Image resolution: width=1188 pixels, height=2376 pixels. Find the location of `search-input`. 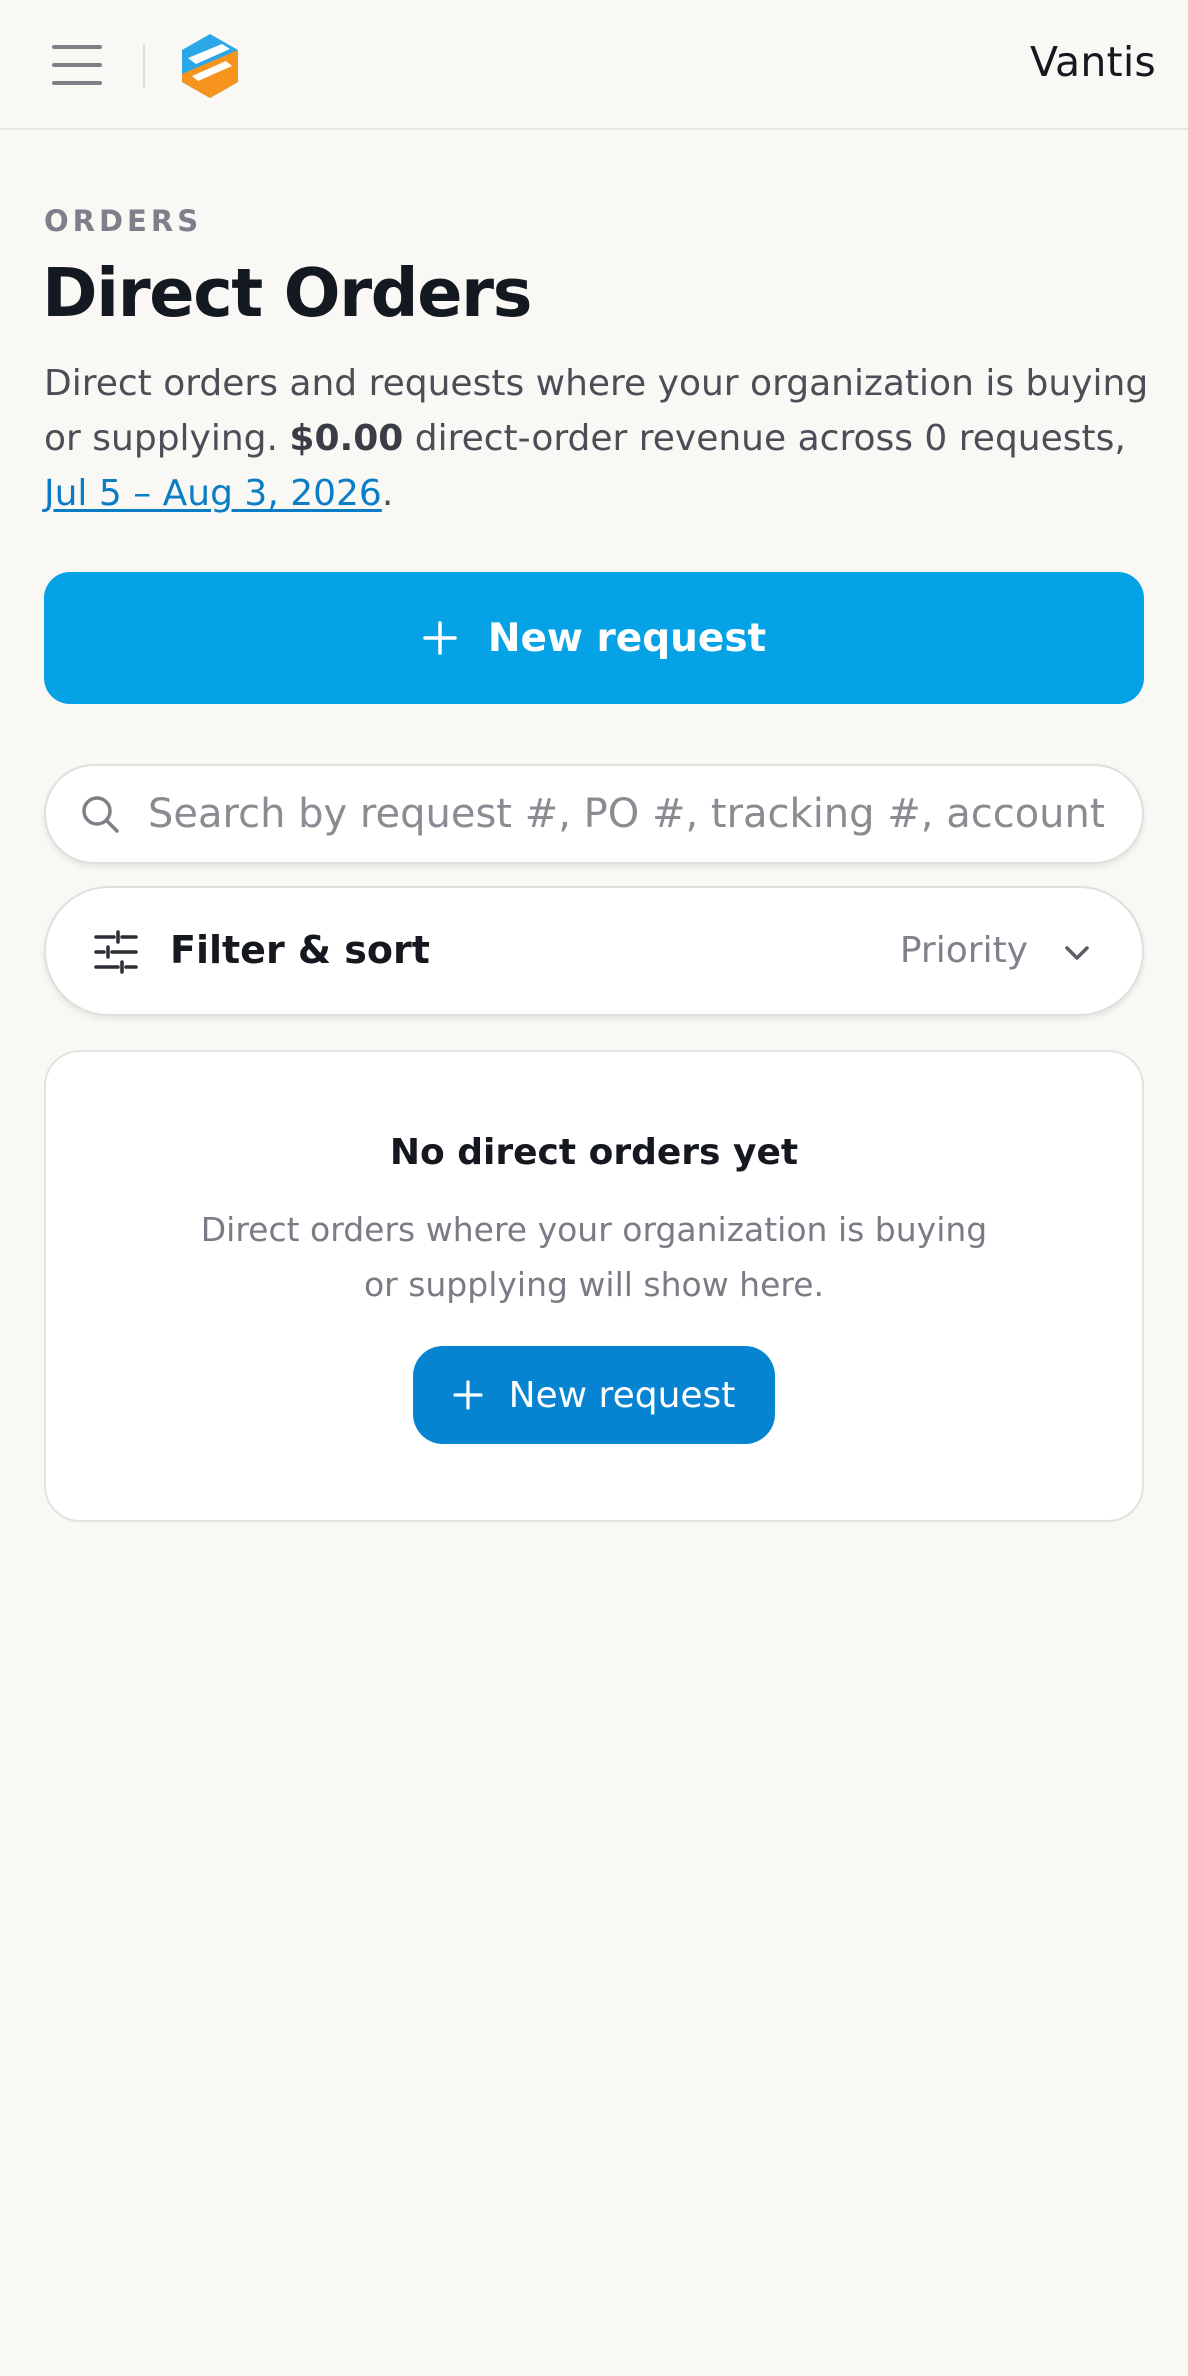

search-input is located at coordinates (626, 814).